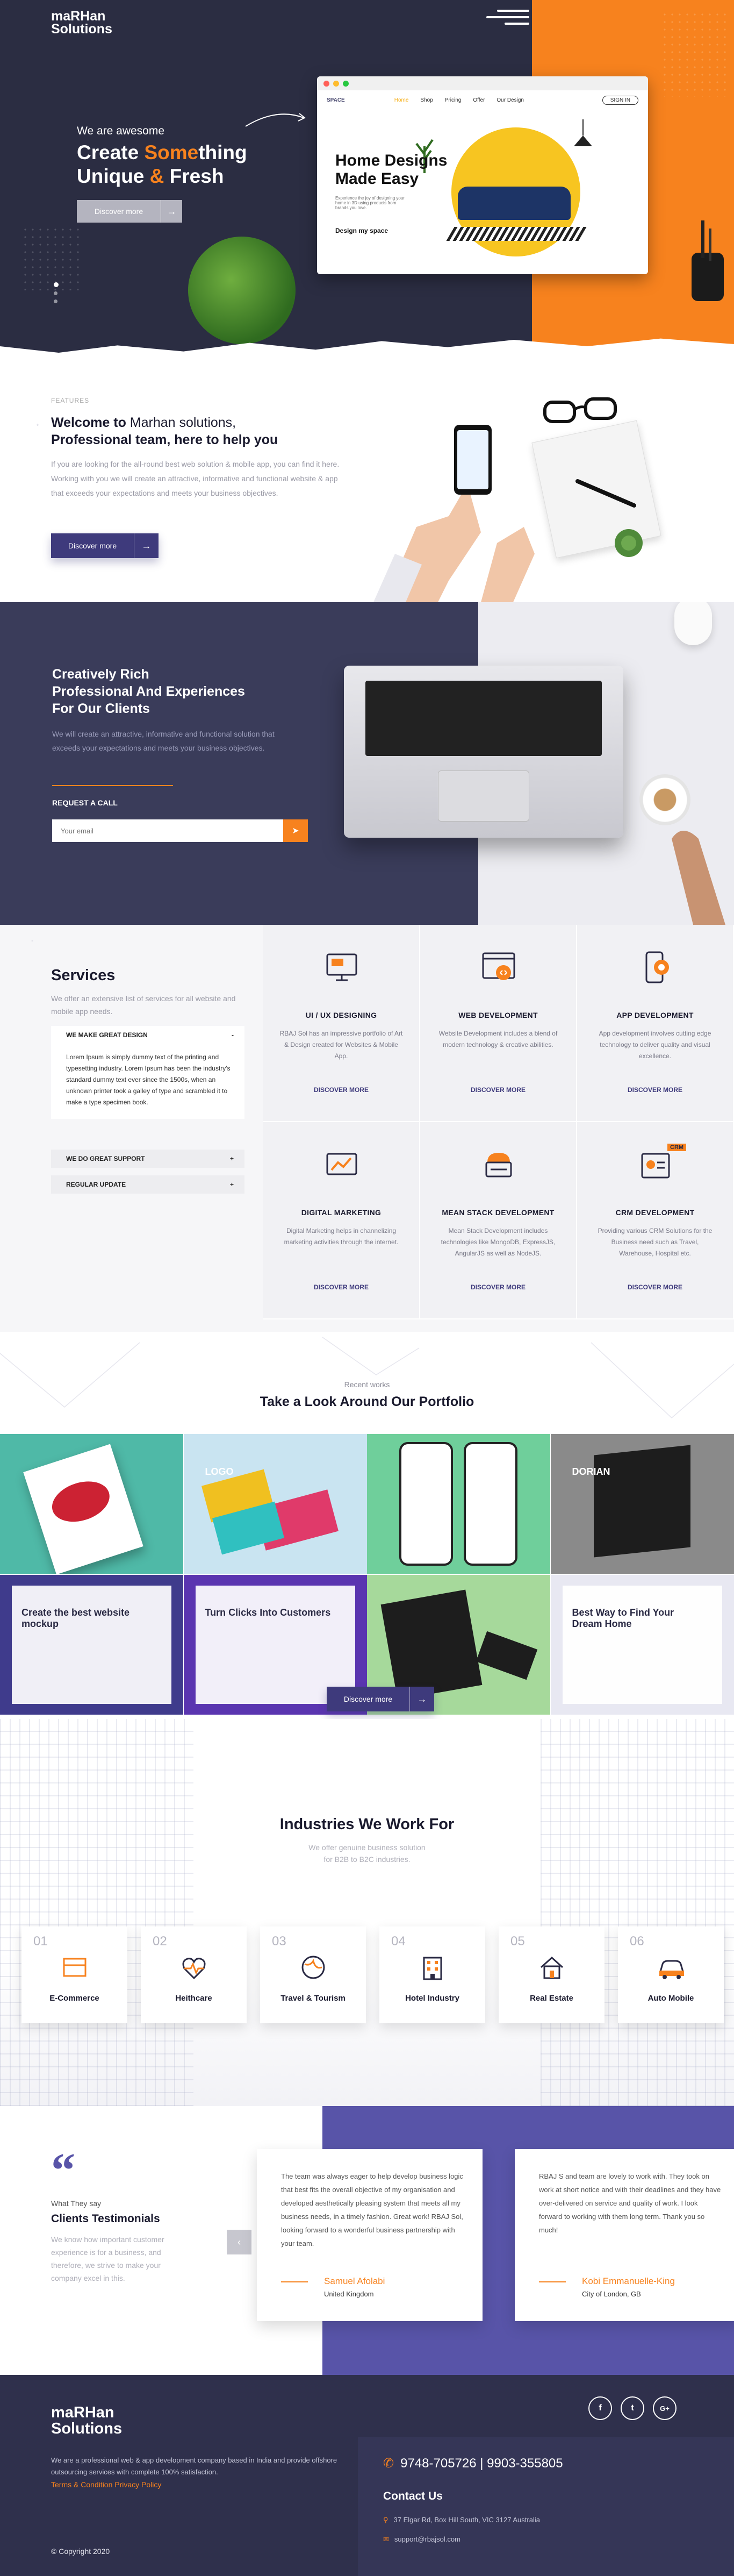  I want to click on dots-pattern, so click(51, 258).